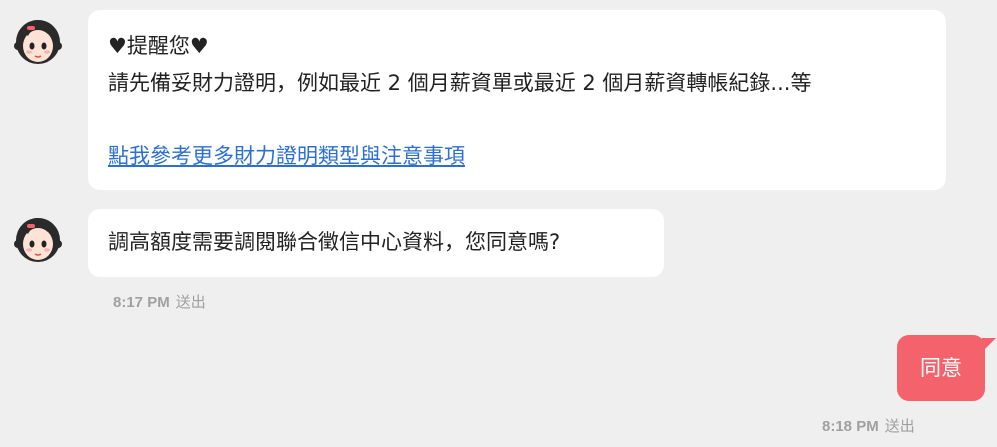 Image resolution: width=997 pixels, height=447 pixels. I want to click on consent-question-text: 調高額度需要調閱聯合徵信中心資料，您同意嗎?, so click(334, 242).